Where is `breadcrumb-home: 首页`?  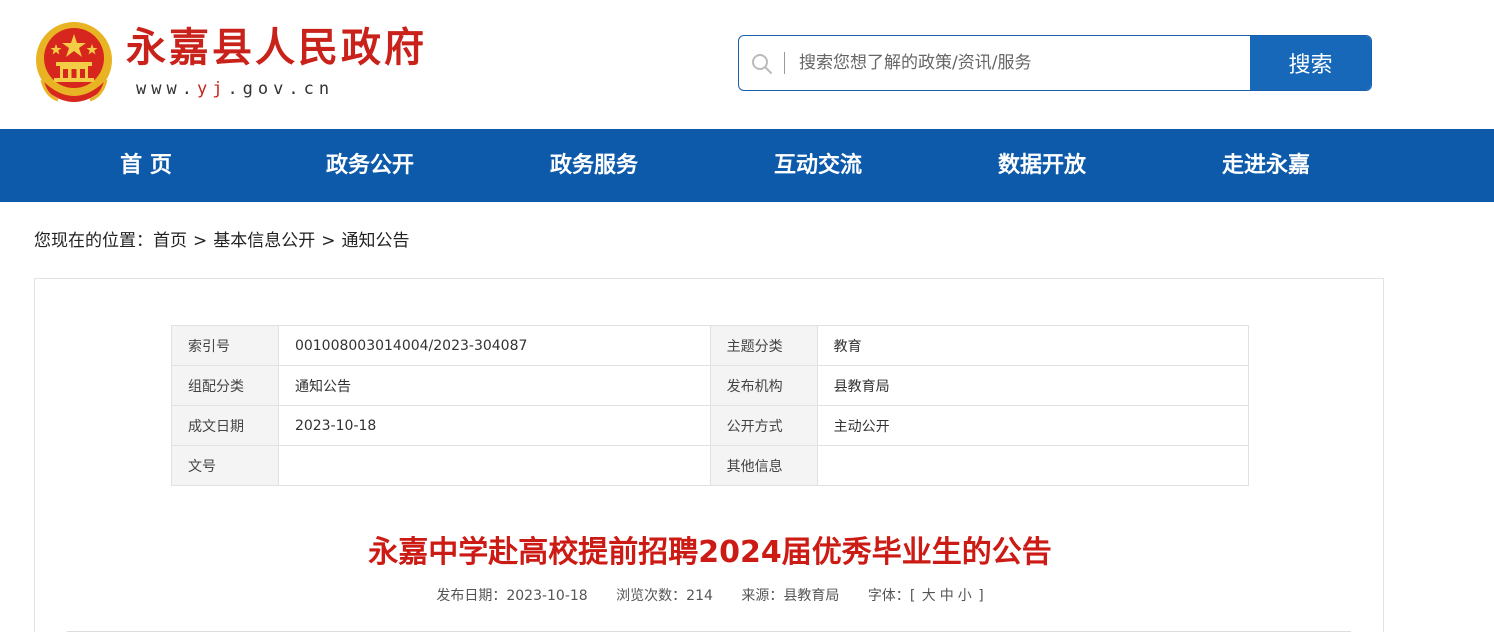
breadcrumb-home: 首页 is located at coordinates (170, 241).